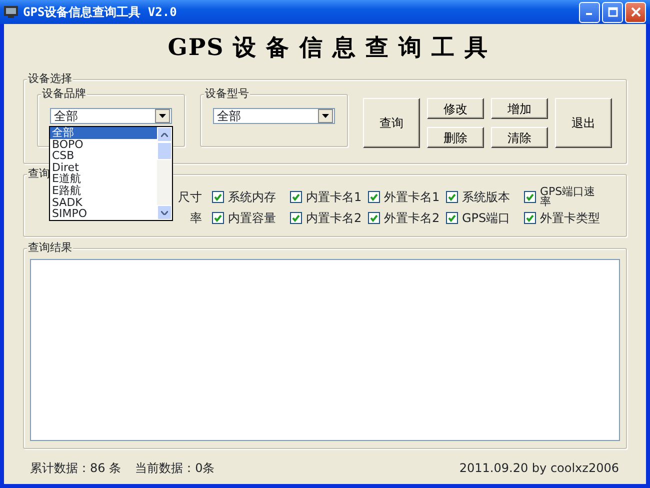 The width and height of the screenshot is (650, 488). Describe the element at coordinates (103, 214) in the screenshot. I see `dropdown-option: SIMPO` at that location.